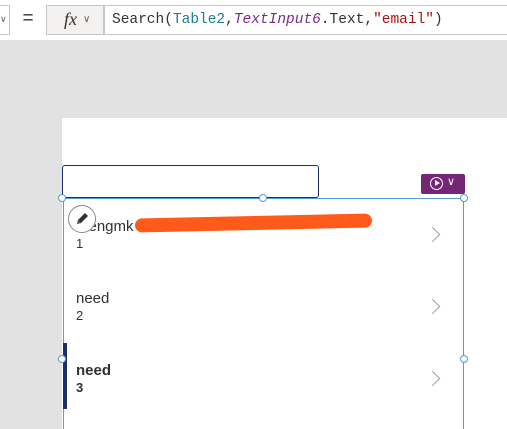 Image resolution: width=507 pixels, height=429 pixels. What do you see at coordinates (80, 315) in the screenshot?
I see `item-subtitle: 2` at bounding box center [80, 315].